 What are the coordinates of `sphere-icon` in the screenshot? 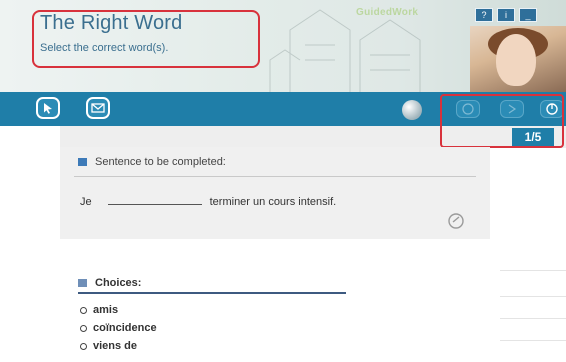 It's located at (412, 110).